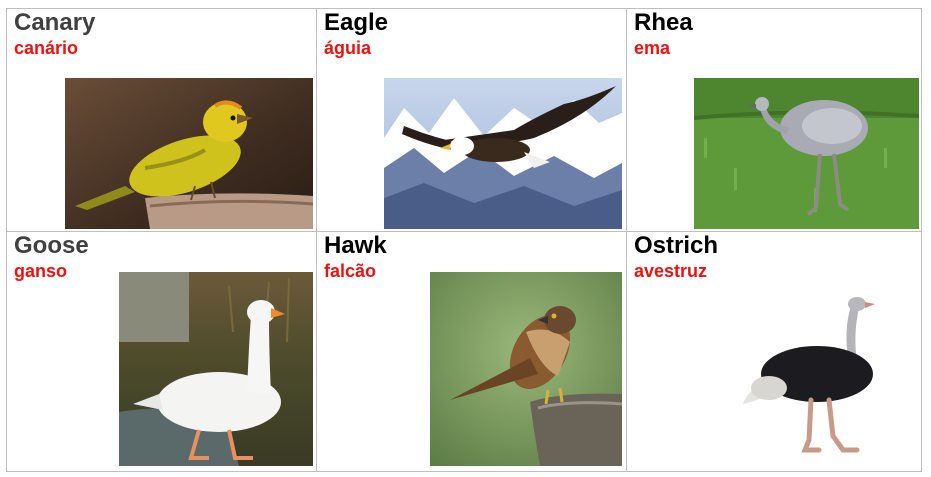 Image resolution: width=931 pixels, height=477 pixels. I want to click on english-name: Eagle, so click(356, 22).